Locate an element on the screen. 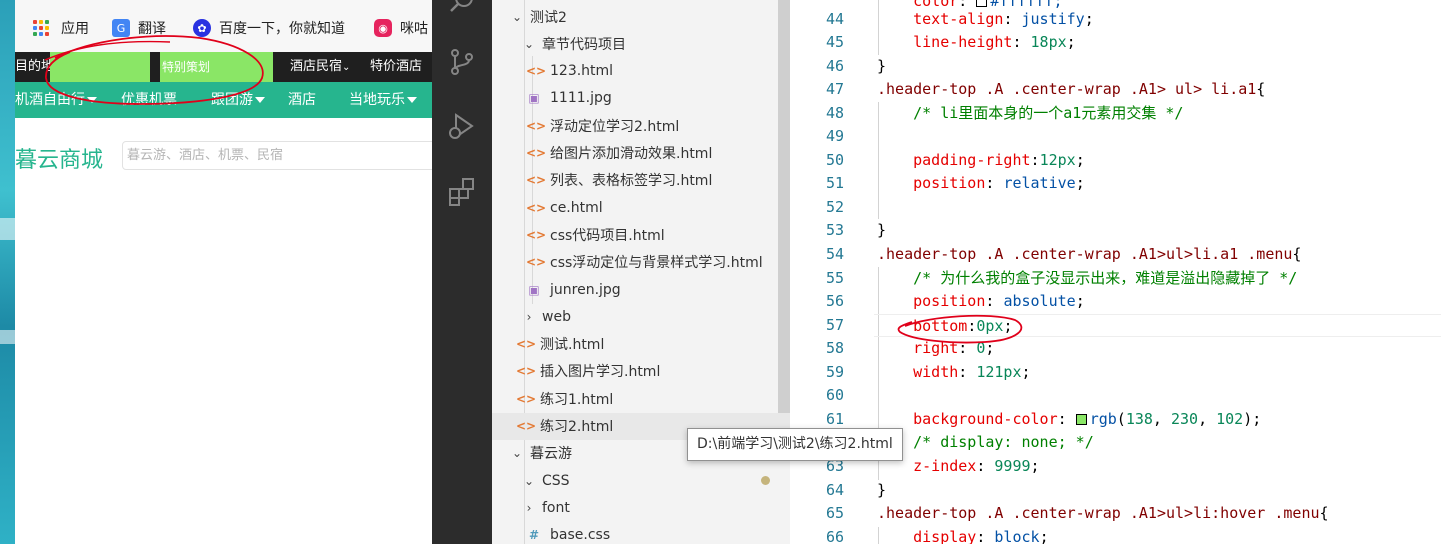 This screenshot has width=1441, height=544. menu-special-plan: 特别策划 is located at coordinates (216, 67).